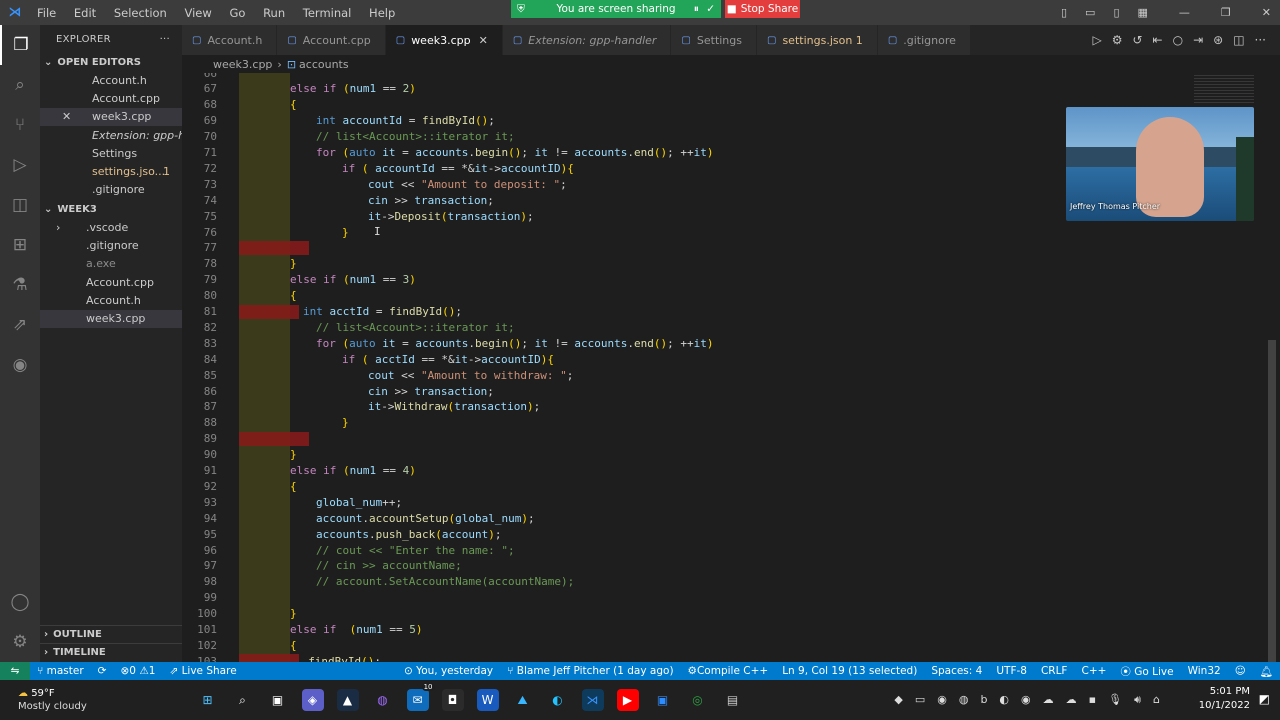 This screenshot has width=1280, height=720. I want to click on open-editor-item: .gitignore, so click(111, 190).